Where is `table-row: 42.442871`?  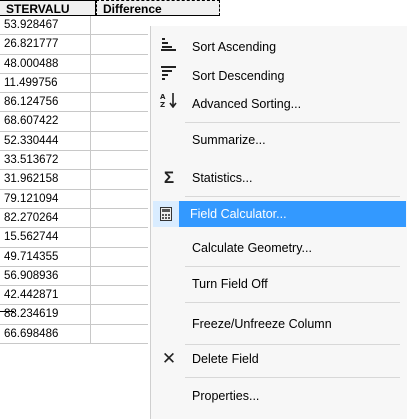
table-row: 42.442871 is located at coordinates (74, 296).